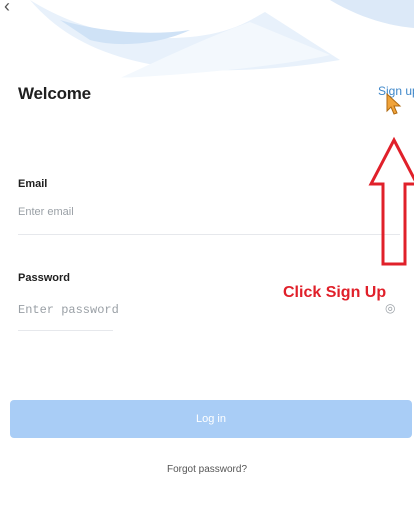 This screenshot has height=520, width=414. What do you see at coordinates (335, 292) in the screenshot?
I see `annotation-text: Click Sign Up` at bounding box center [335, 292].